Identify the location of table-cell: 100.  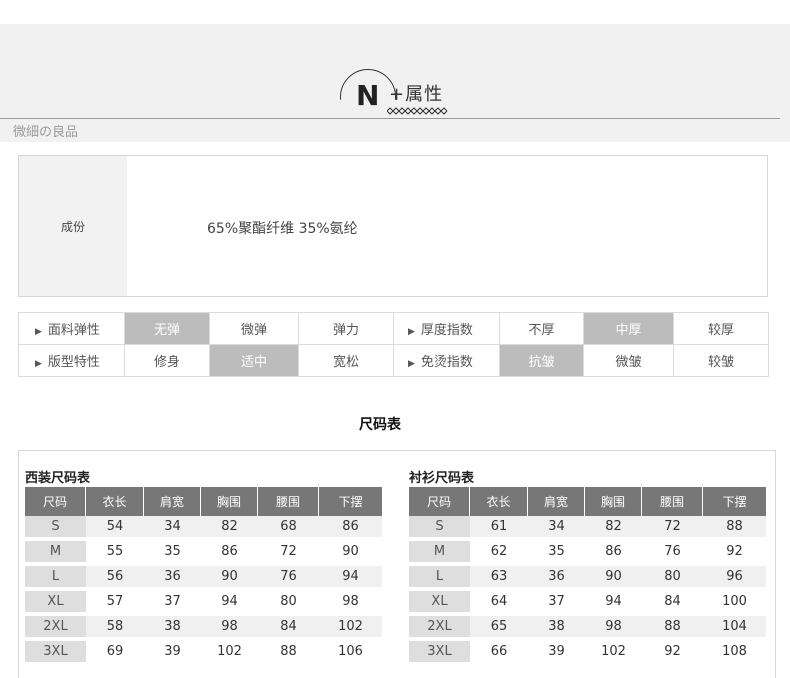
(734, 603).